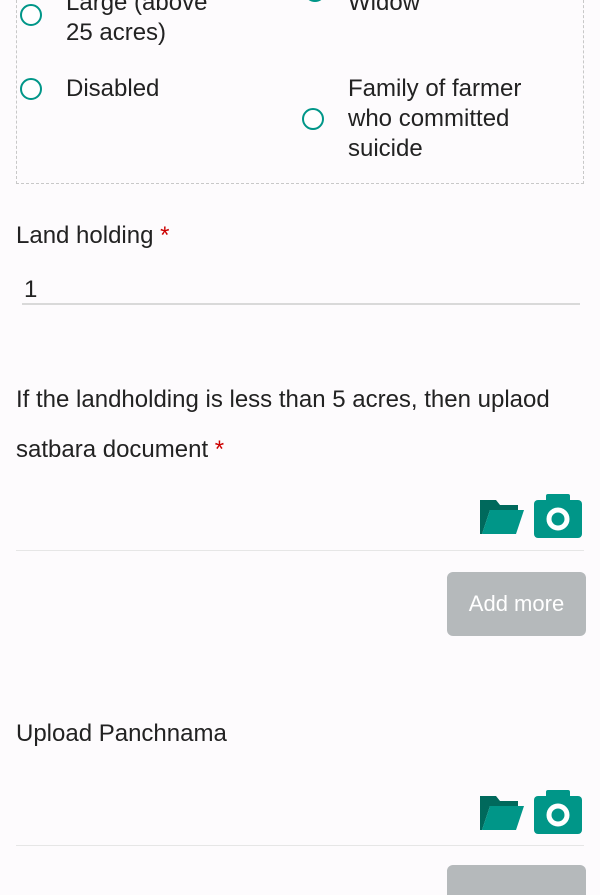 Image resolution: width=600 pixels, height=895 pixels. I want to click on radio-option-disabled: Disabled, so click(89, 89).